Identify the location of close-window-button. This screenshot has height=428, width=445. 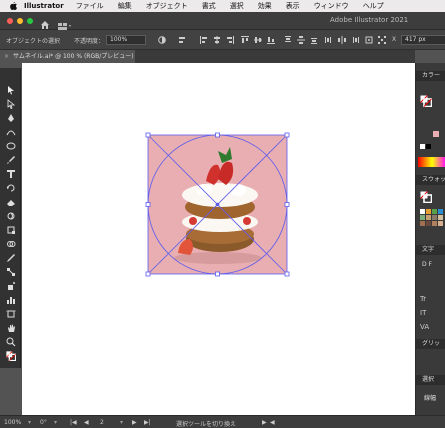
(10, 21).